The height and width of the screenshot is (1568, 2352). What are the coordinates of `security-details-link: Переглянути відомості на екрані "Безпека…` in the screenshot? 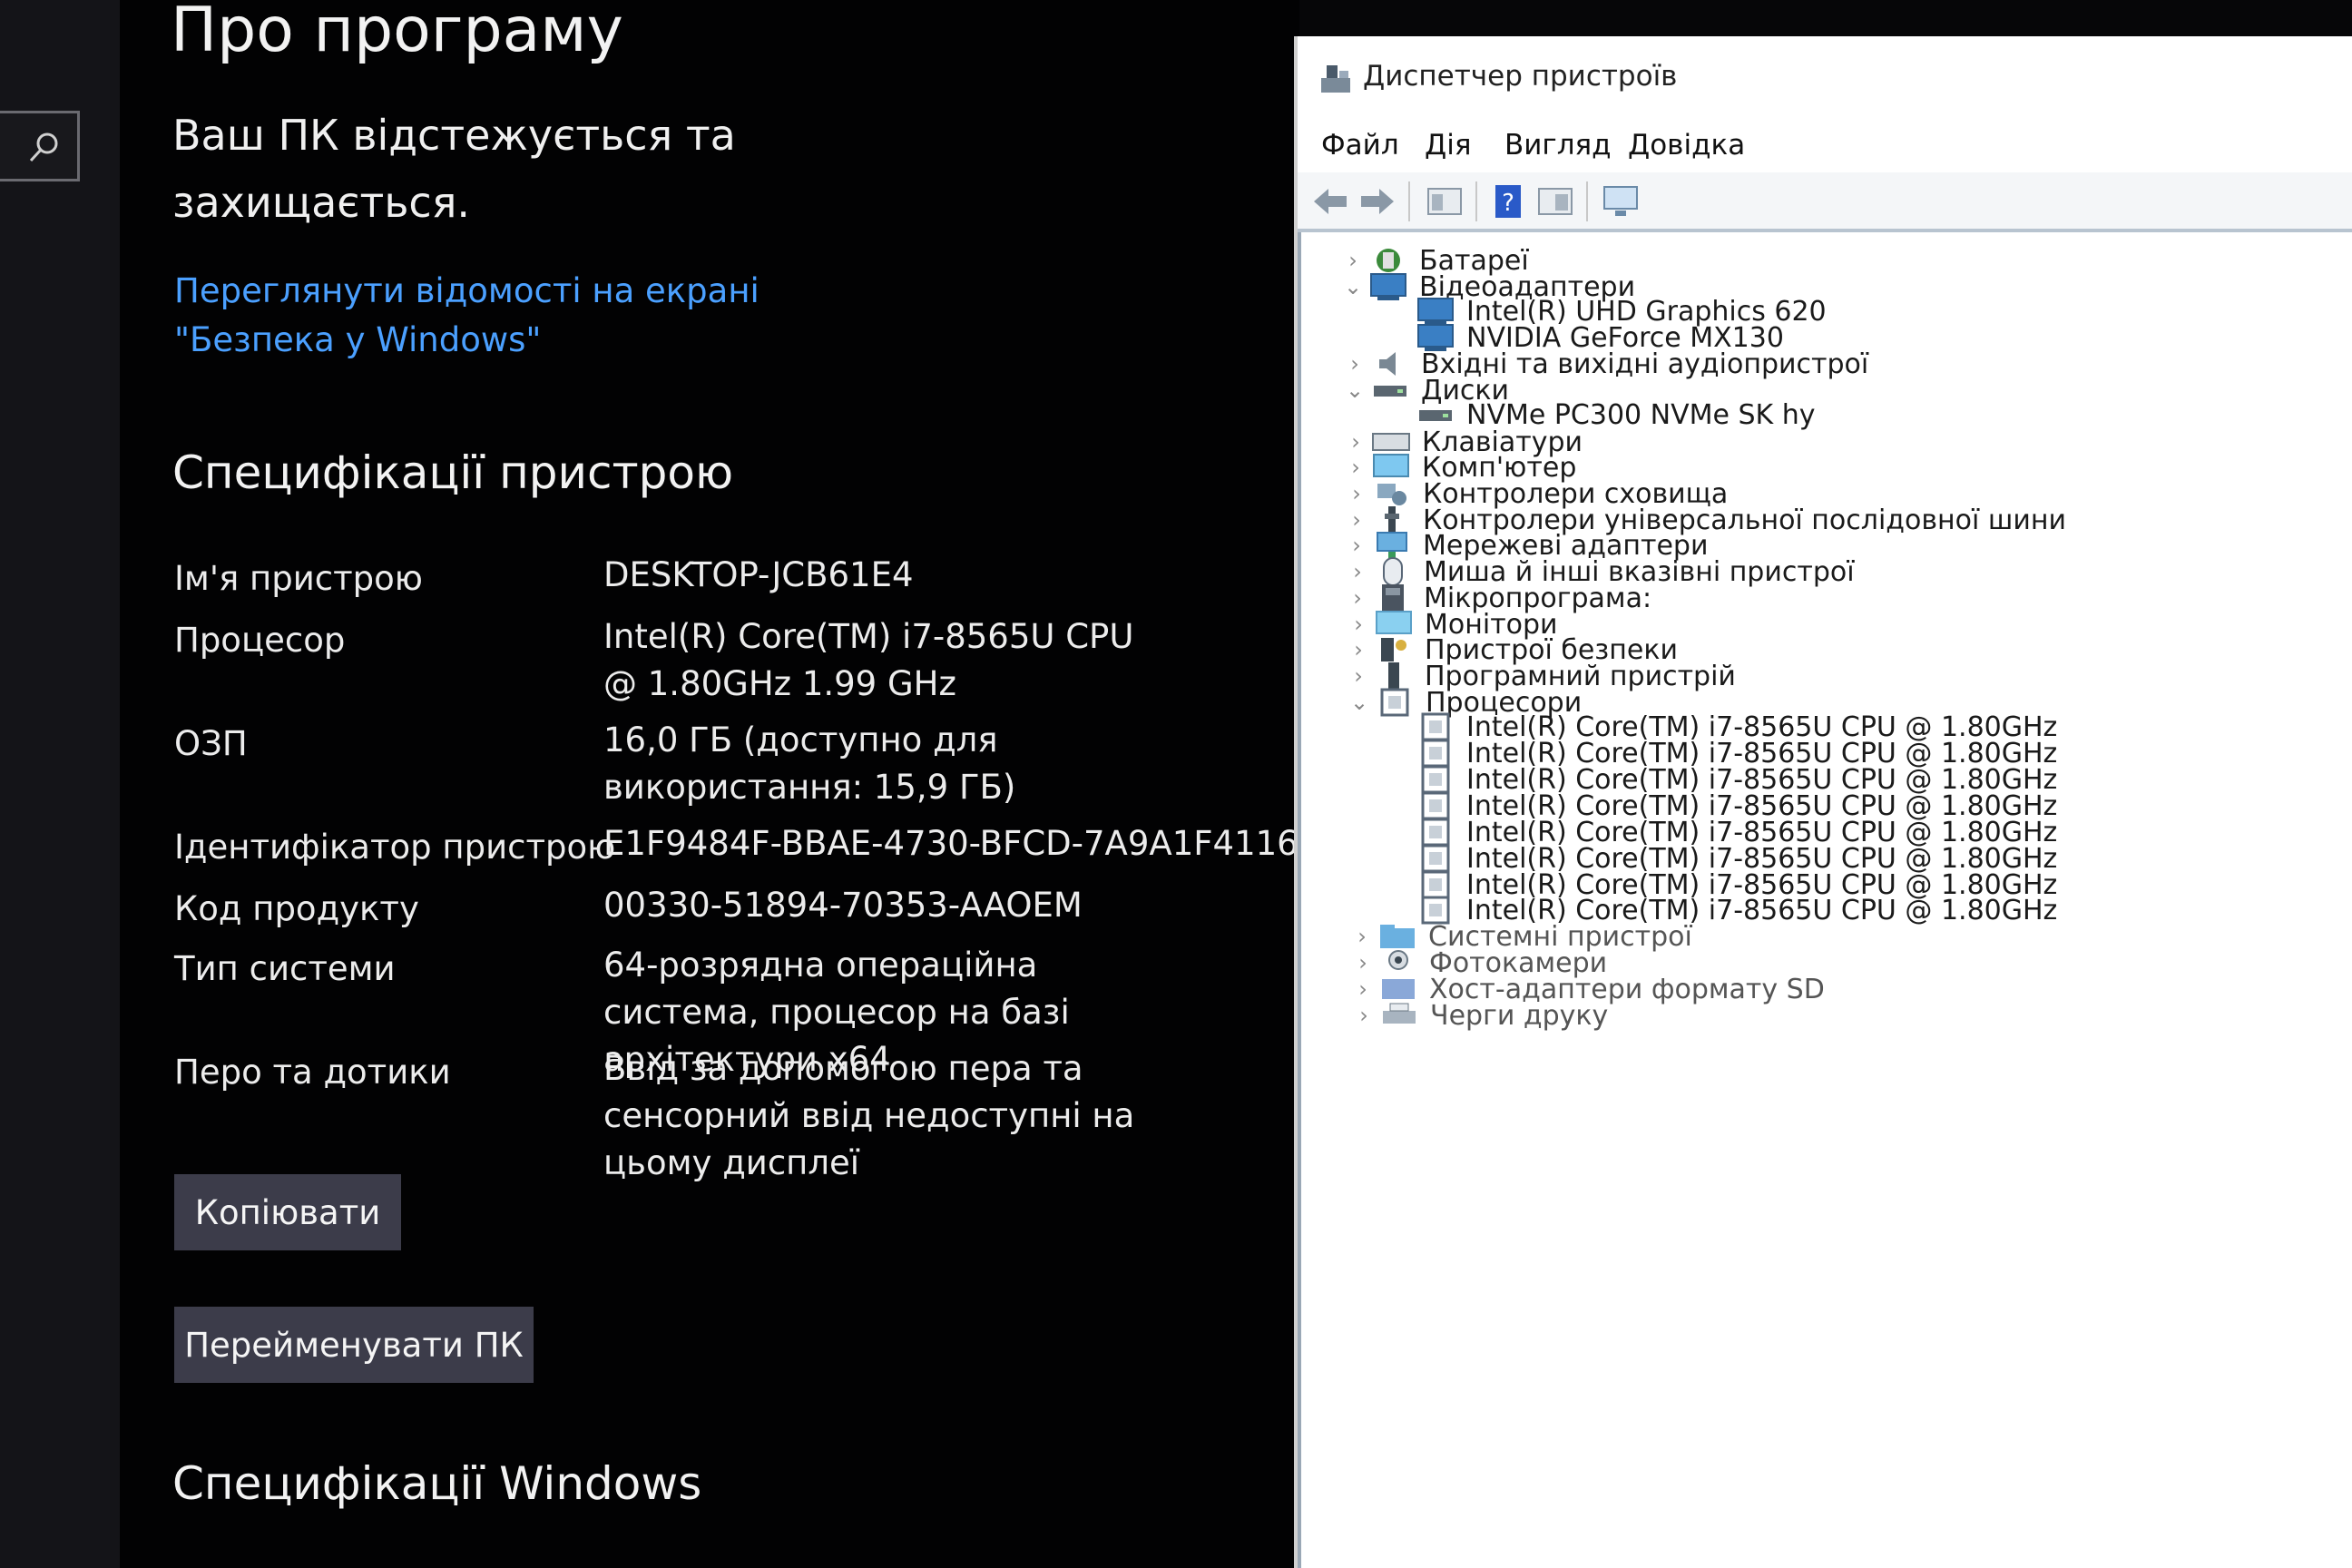 It's located at (537, 316).